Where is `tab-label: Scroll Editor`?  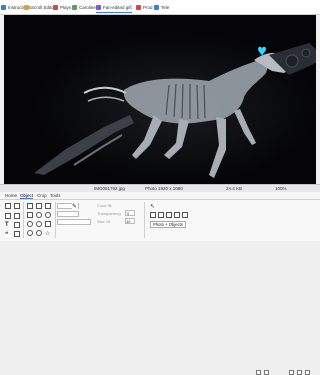 tab-label: Scroll Editor is located at coordinates (43, 7).